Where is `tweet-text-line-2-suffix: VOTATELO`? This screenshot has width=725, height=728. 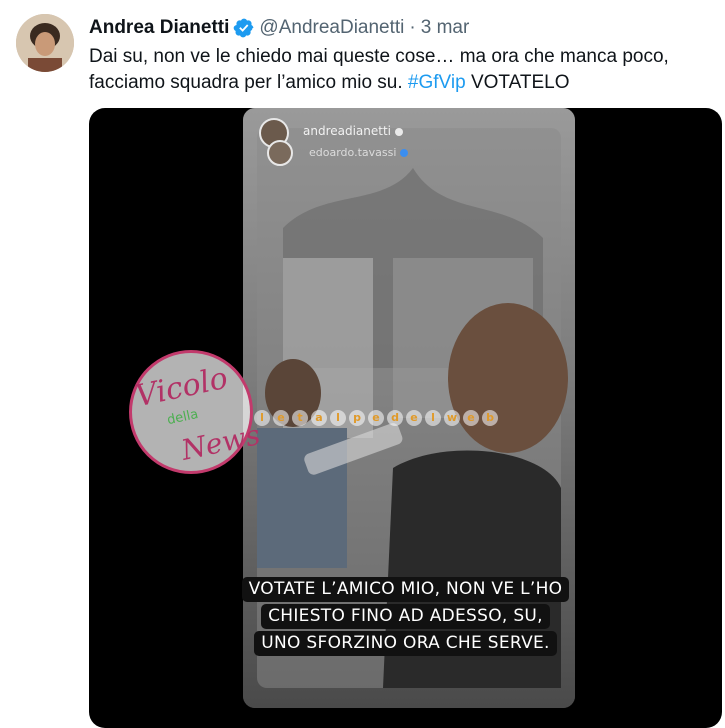
tweet-text-line-2-suffix: VOTATELO is located at coordinates (517, 82).